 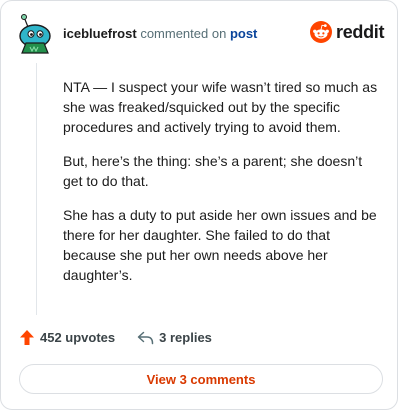 I want to click on thread-line, so click(x=36, y=189).